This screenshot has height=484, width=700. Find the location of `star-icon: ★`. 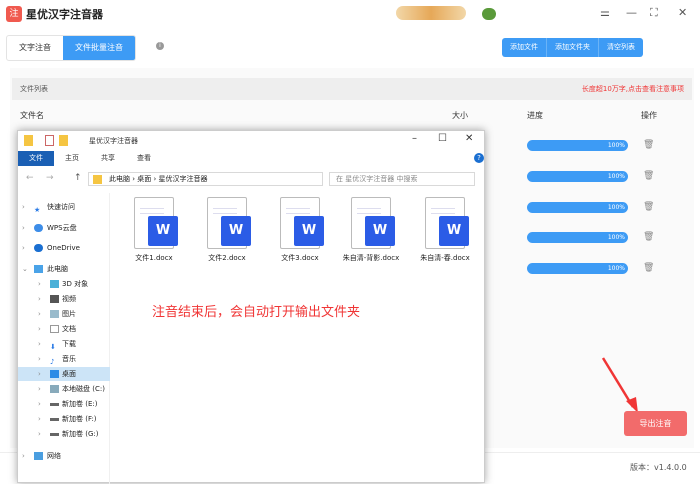

star-icon: ★ is located at coordinates (37, 210).